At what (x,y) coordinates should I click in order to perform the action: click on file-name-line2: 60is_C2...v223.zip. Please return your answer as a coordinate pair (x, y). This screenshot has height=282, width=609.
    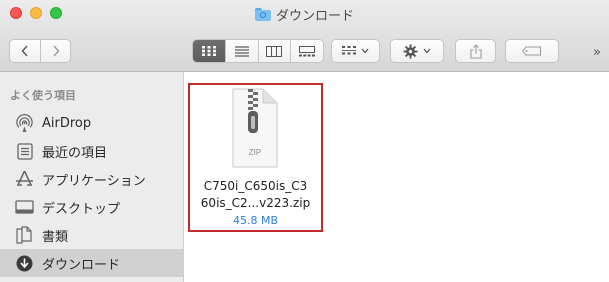
    Looking at the image, I should click on (255, 203).